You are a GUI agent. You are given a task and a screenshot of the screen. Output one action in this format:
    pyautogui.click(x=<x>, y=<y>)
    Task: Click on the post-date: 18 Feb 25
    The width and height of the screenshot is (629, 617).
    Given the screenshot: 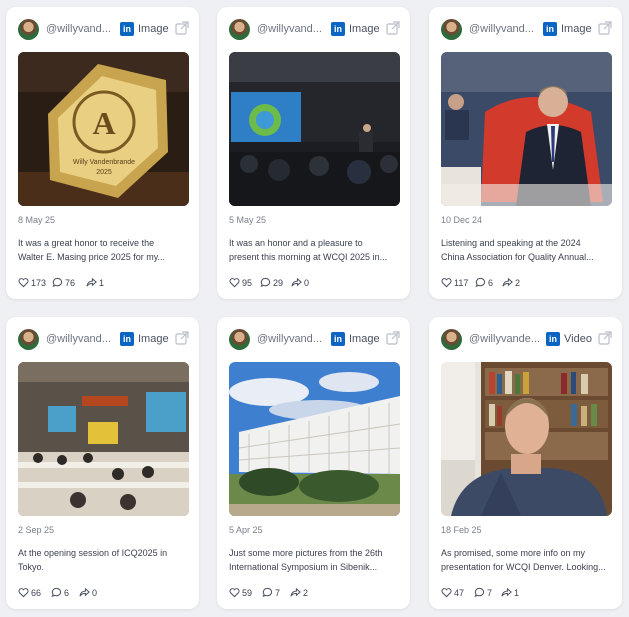 What is the action you would take?
    pyautogui.click(x=461, y=530)
    